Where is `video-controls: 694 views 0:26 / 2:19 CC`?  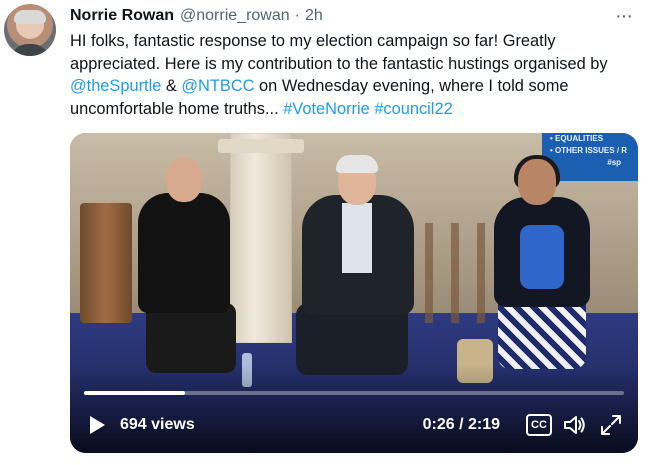 video-controls: 694 views 0:26 / 2:19 CC is located at coordinates (354, 425).